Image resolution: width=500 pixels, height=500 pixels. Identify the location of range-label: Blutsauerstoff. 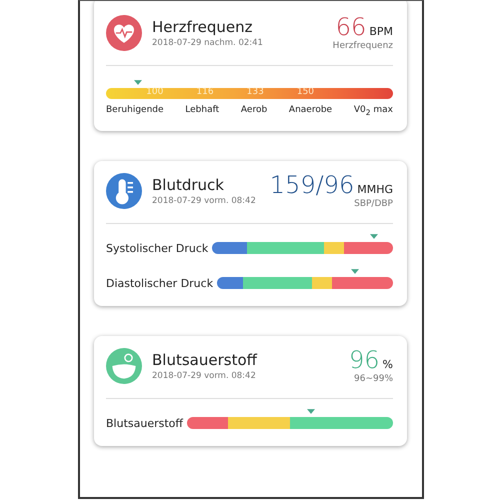
(144, 423).